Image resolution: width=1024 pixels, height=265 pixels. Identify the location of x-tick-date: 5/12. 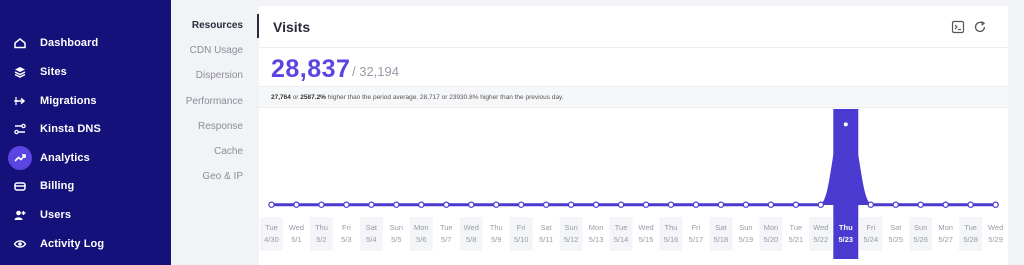
(571, 239).